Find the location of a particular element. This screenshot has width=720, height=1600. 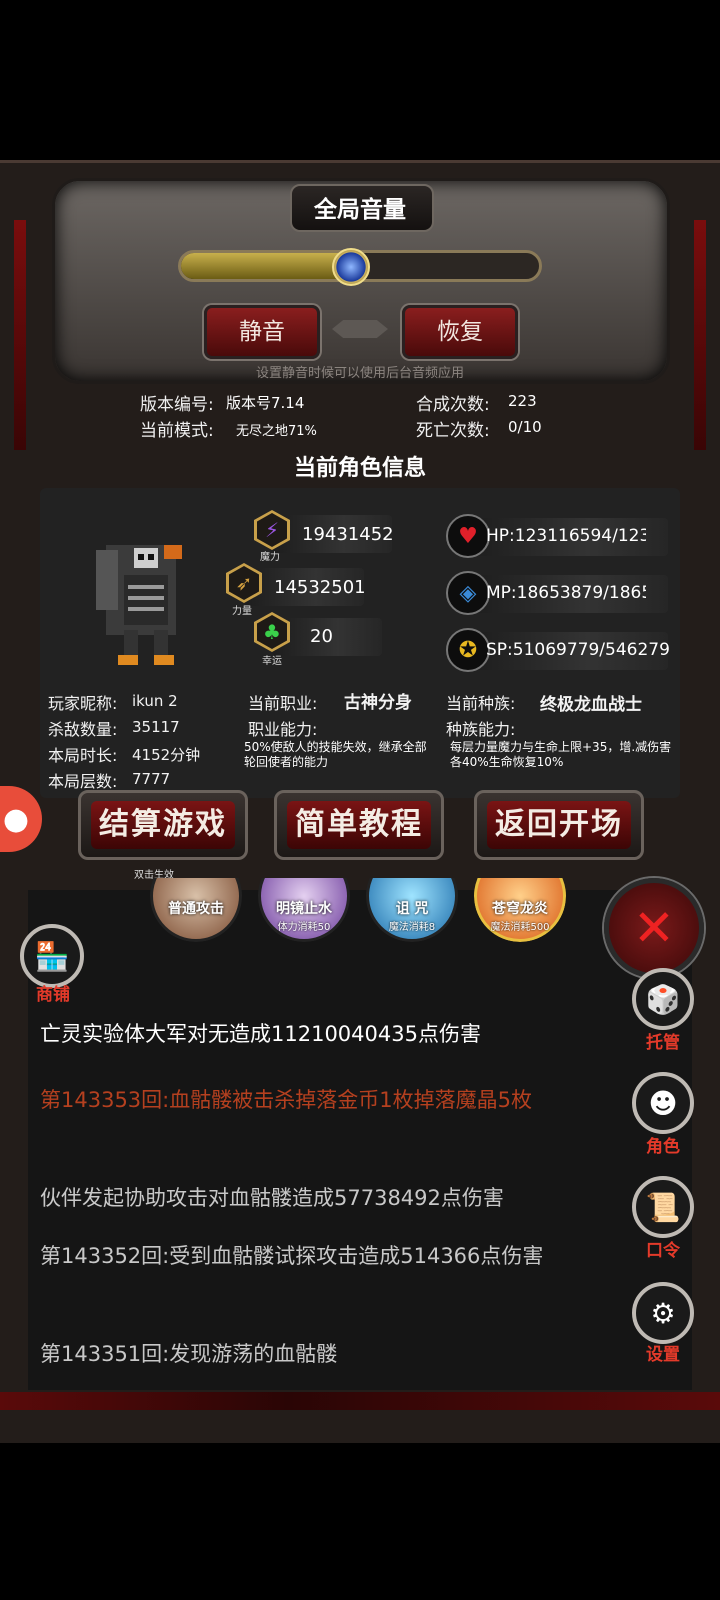

log-line: 第143353回:血骷髅被击杀掉落金币1枚掉落魔晶5枚 is located at coordinates (286, 1100).